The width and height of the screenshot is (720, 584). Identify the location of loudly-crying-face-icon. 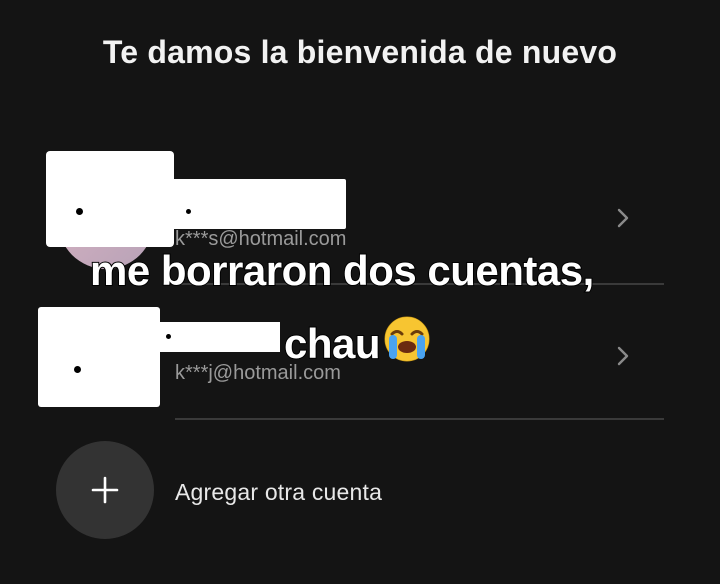
(407, 339).